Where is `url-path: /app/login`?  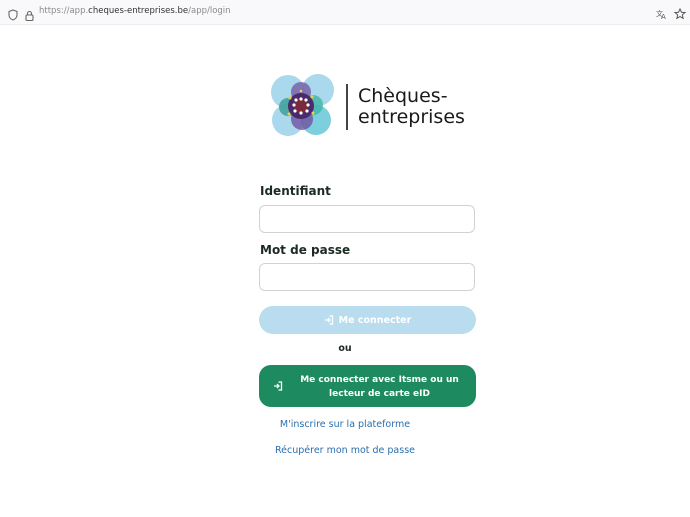
url-path: /app/login is located at coordinates (209, 11).